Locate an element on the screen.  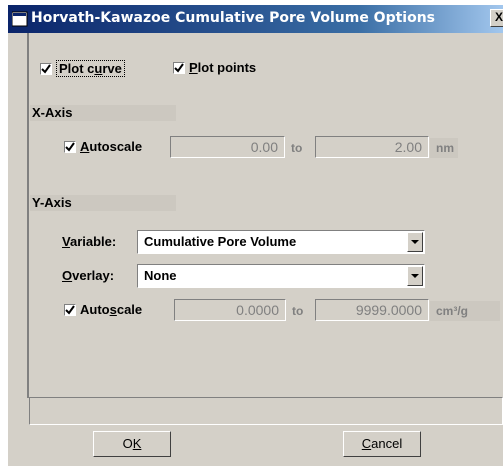
y-unit-label: cm³/g is located at coordinates (465, 311).